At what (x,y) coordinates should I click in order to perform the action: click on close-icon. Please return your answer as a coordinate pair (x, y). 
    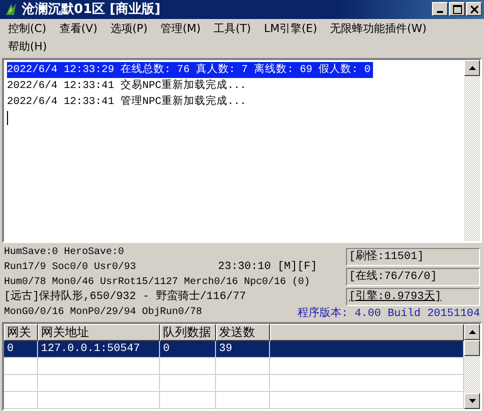
    Looking at the image, I should click on (474, 9).